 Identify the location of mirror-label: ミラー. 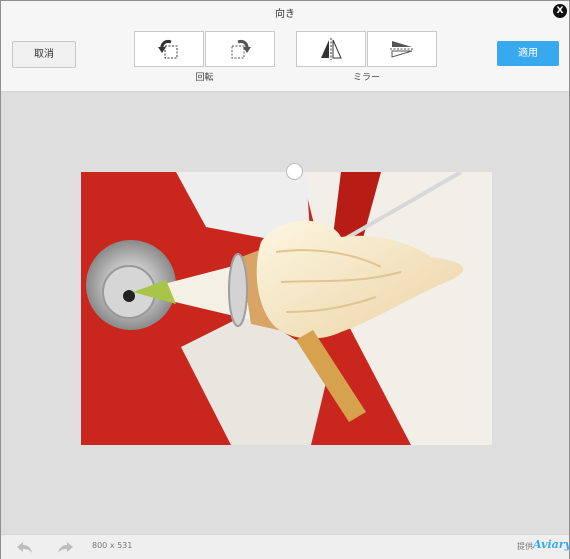
(366, 78).